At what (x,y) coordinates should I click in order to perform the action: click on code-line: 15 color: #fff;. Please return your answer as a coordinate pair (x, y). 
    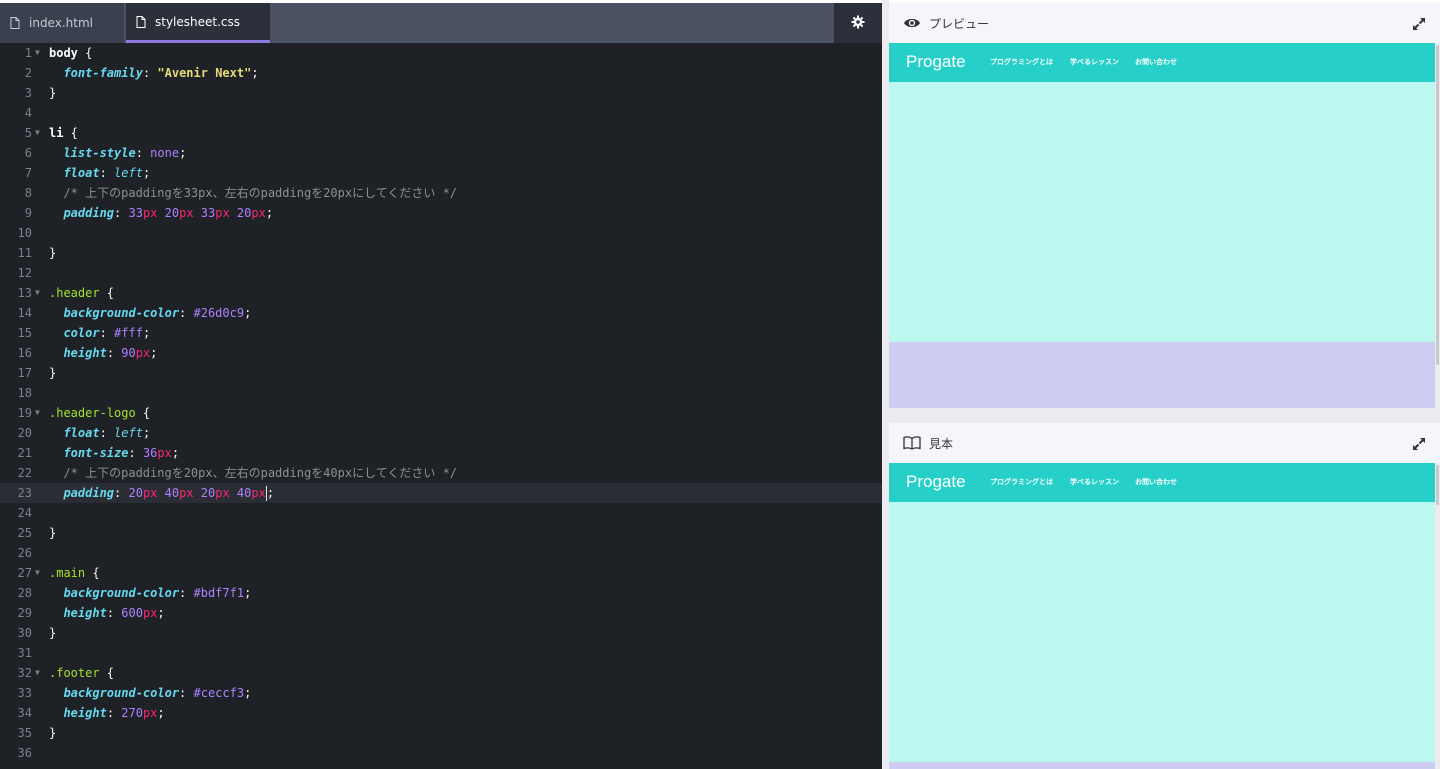
    Looking at the image, I should click on (441, 333).